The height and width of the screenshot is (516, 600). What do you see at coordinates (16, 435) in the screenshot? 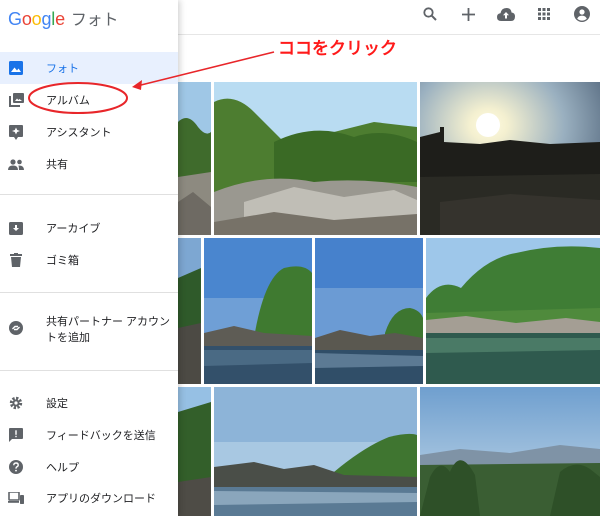
I see `feedback-icon` at bounding box center [16, 435].